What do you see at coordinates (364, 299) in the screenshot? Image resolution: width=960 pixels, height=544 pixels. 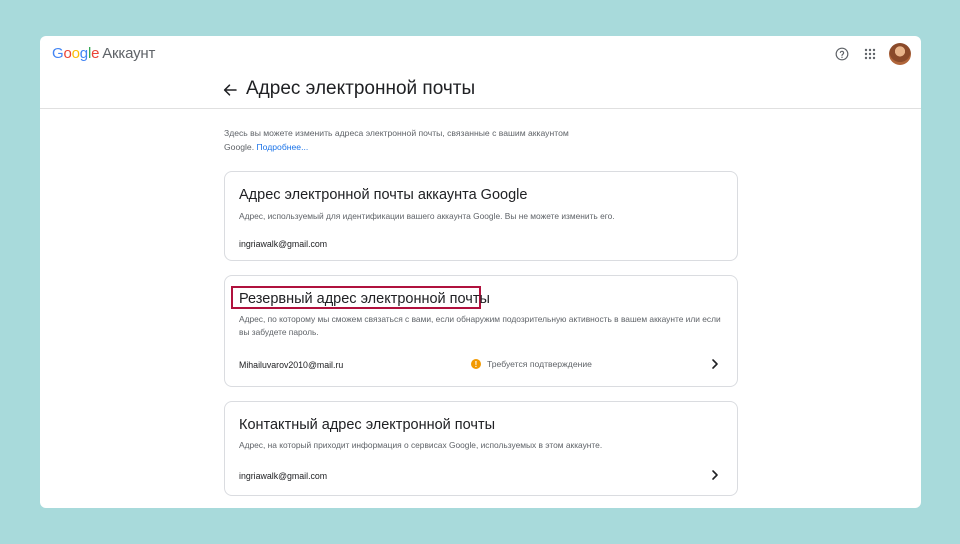 I see `card-title: Резервный адрес электронной почты` at bounding box center [364, 299].